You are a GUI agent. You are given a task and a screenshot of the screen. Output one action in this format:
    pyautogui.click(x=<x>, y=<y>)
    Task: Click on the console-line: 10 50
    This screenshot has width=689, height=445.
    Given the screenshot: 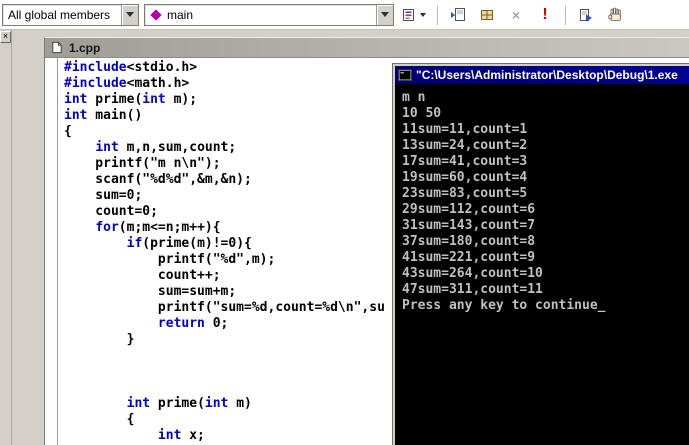 What is the action you would take?
    pyautogui.click(x=422, y=113)
    